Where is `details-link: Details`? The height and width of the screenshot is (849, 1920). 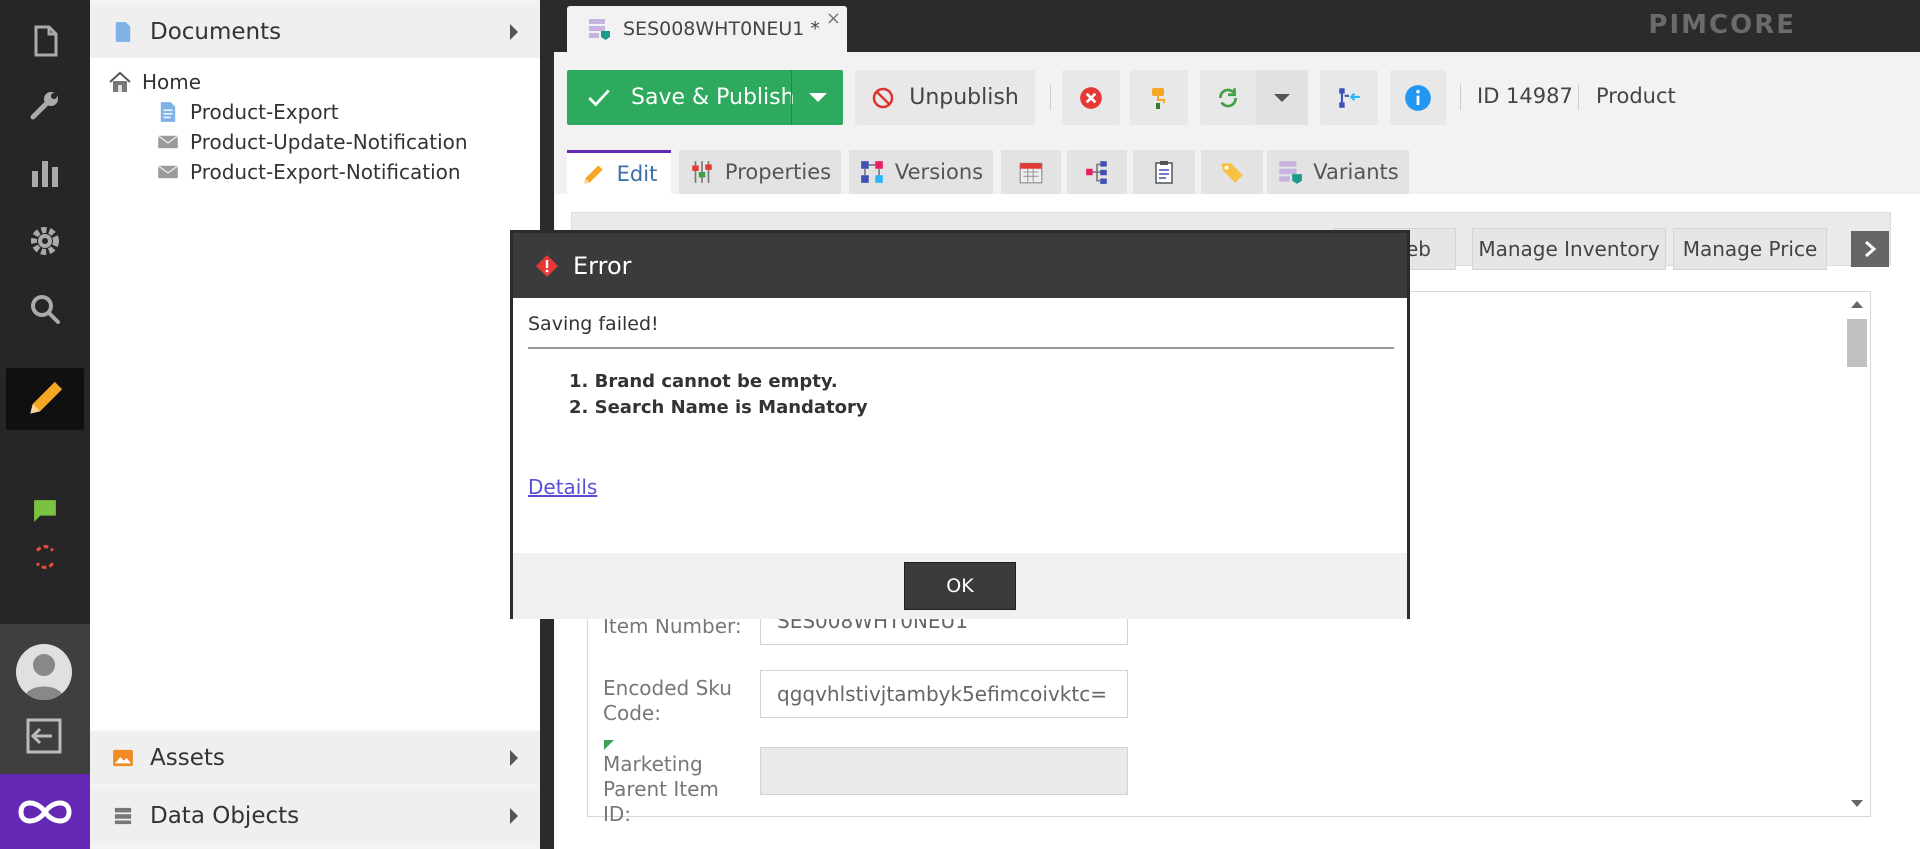 details-link: Details is located at coordinates (562, 487).